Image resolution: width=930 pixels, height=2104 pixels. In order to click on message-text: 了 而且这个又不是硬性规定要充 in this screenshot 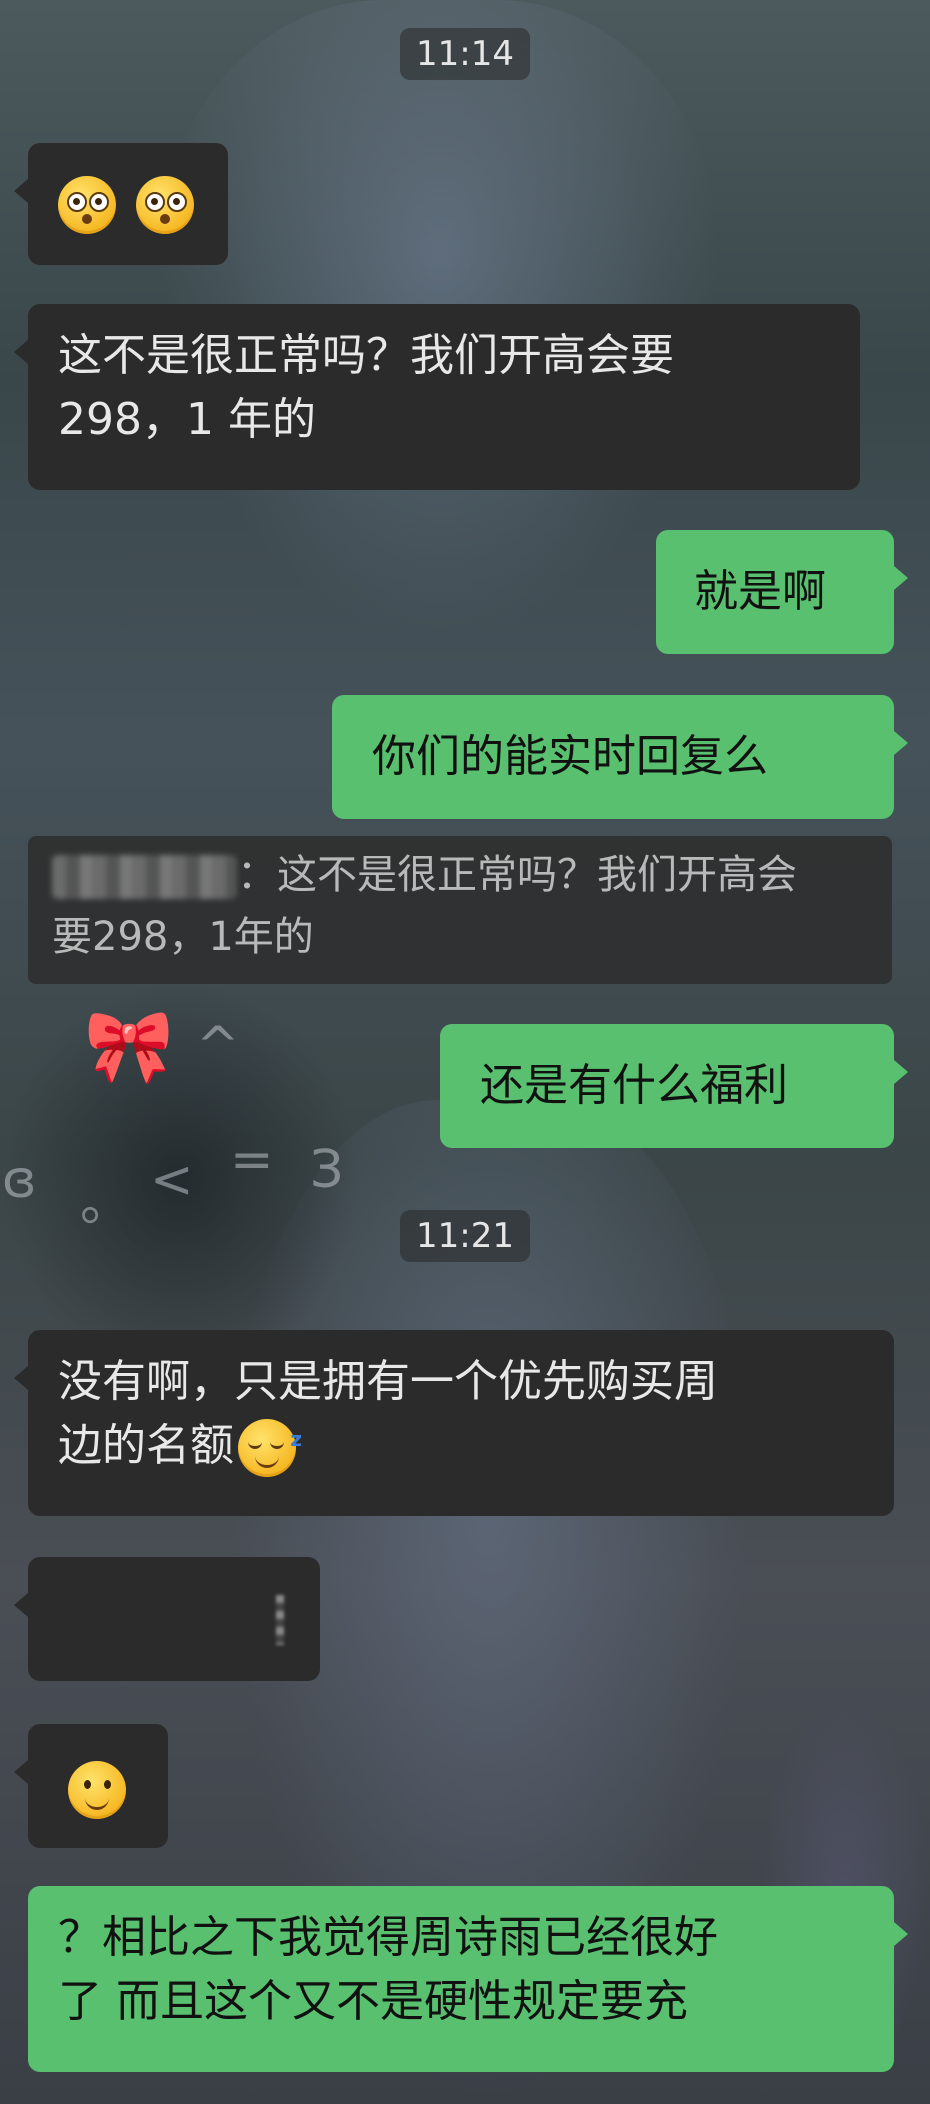, I will do `click(373, 2001)`.